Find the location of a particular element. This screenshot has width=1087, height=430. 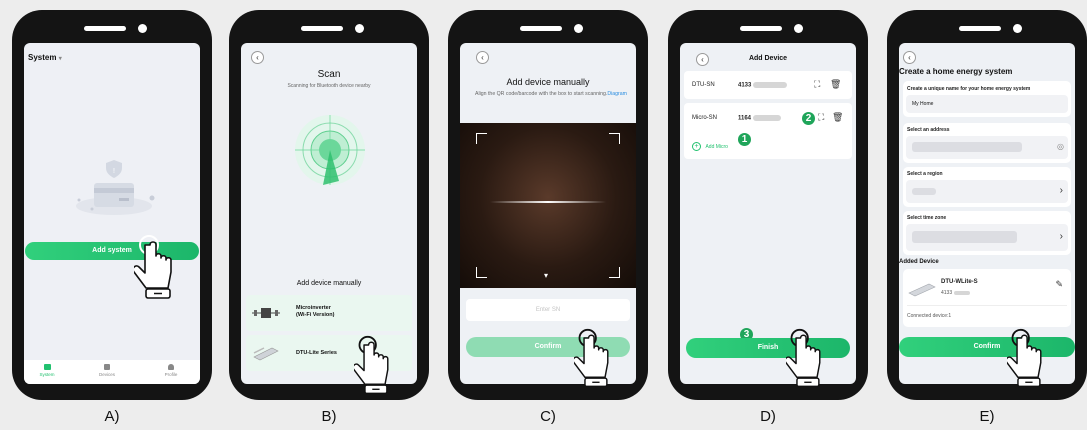

caption-d: D) is located at coordinates (768, 416).